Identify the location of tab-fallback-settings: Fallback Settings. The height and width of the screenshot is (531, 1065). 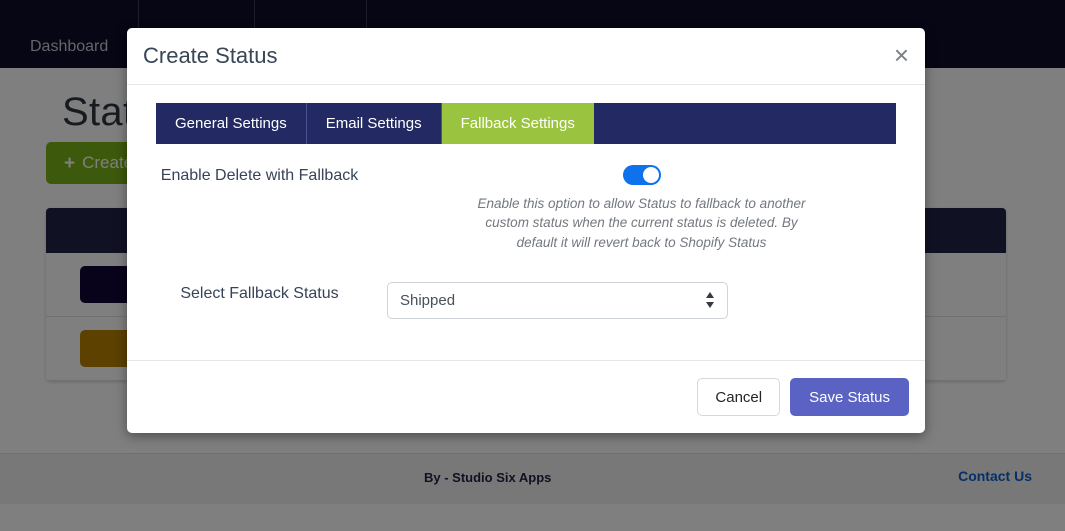
(518, 123).